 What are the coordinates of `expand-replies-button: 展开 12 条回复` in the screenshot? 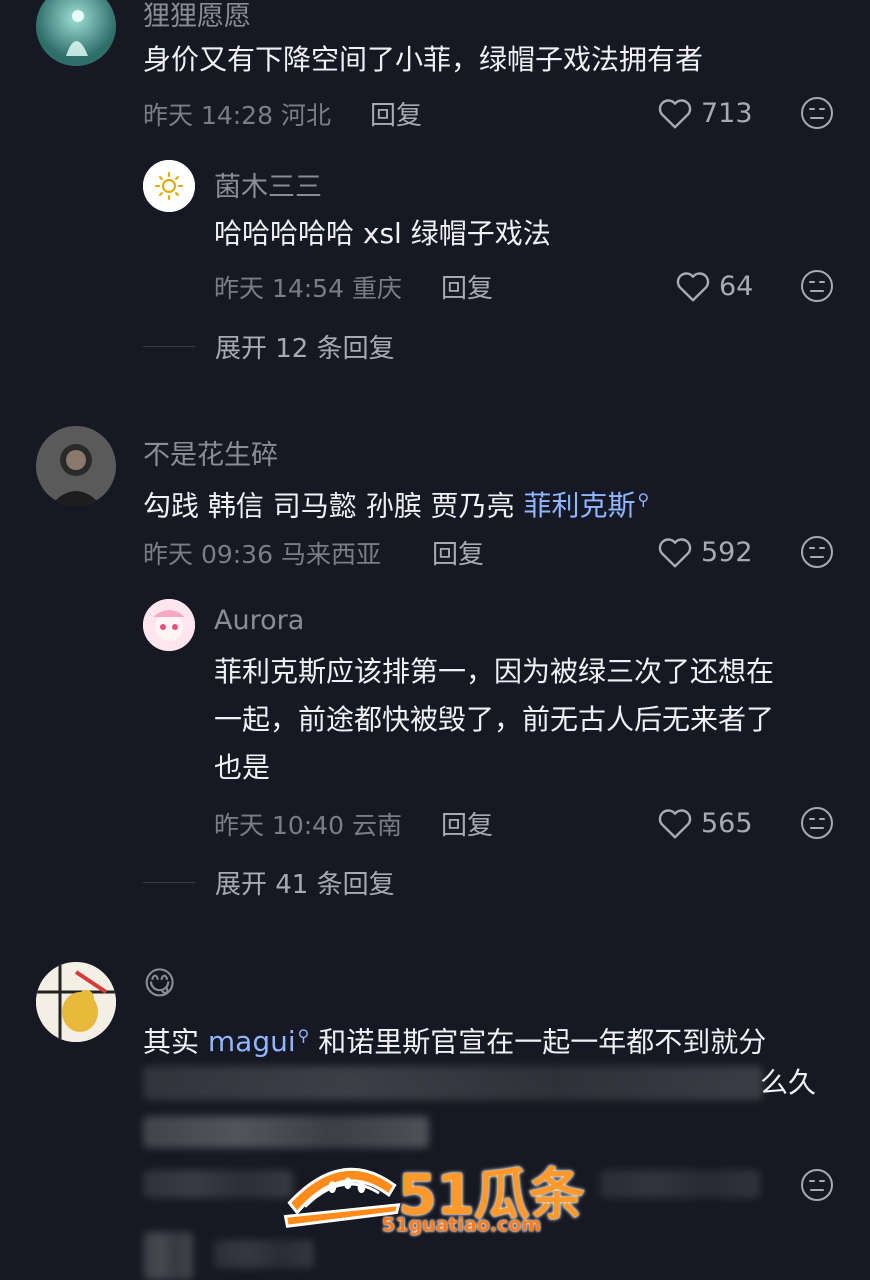 It's located at (269, 346).